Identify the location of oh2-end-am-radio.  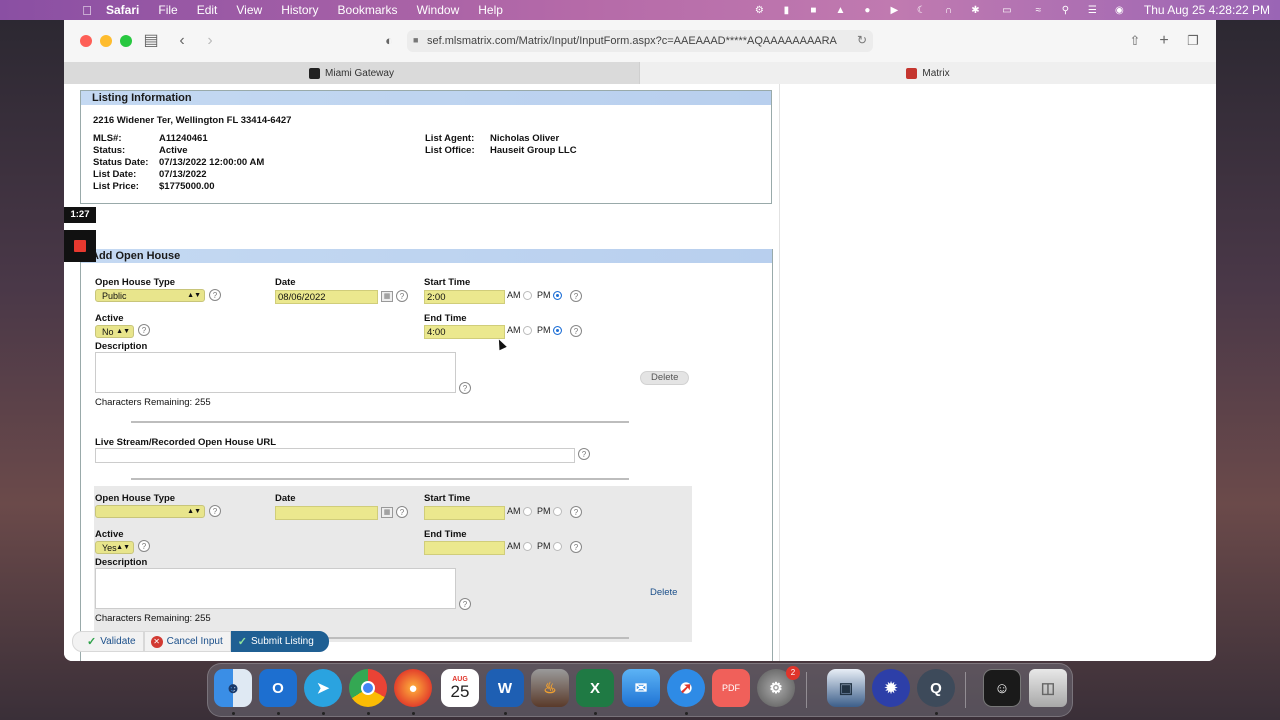
(527, 546).